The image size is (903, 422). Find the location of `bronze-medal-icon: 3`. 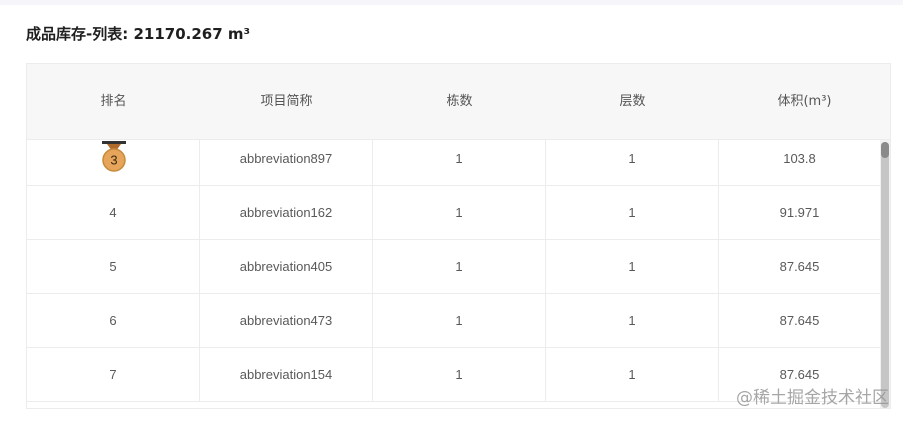

bronze-medal-icon: 3 is located at coordinates (114, 156).